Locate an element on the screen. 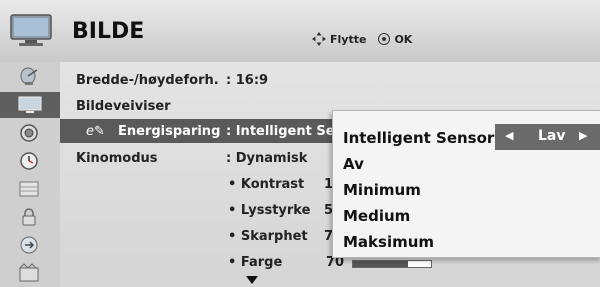 Image resolution: width=600 pixels, height=287 pixels. option-minimum: Minimum is located at coordinates (382, 190).